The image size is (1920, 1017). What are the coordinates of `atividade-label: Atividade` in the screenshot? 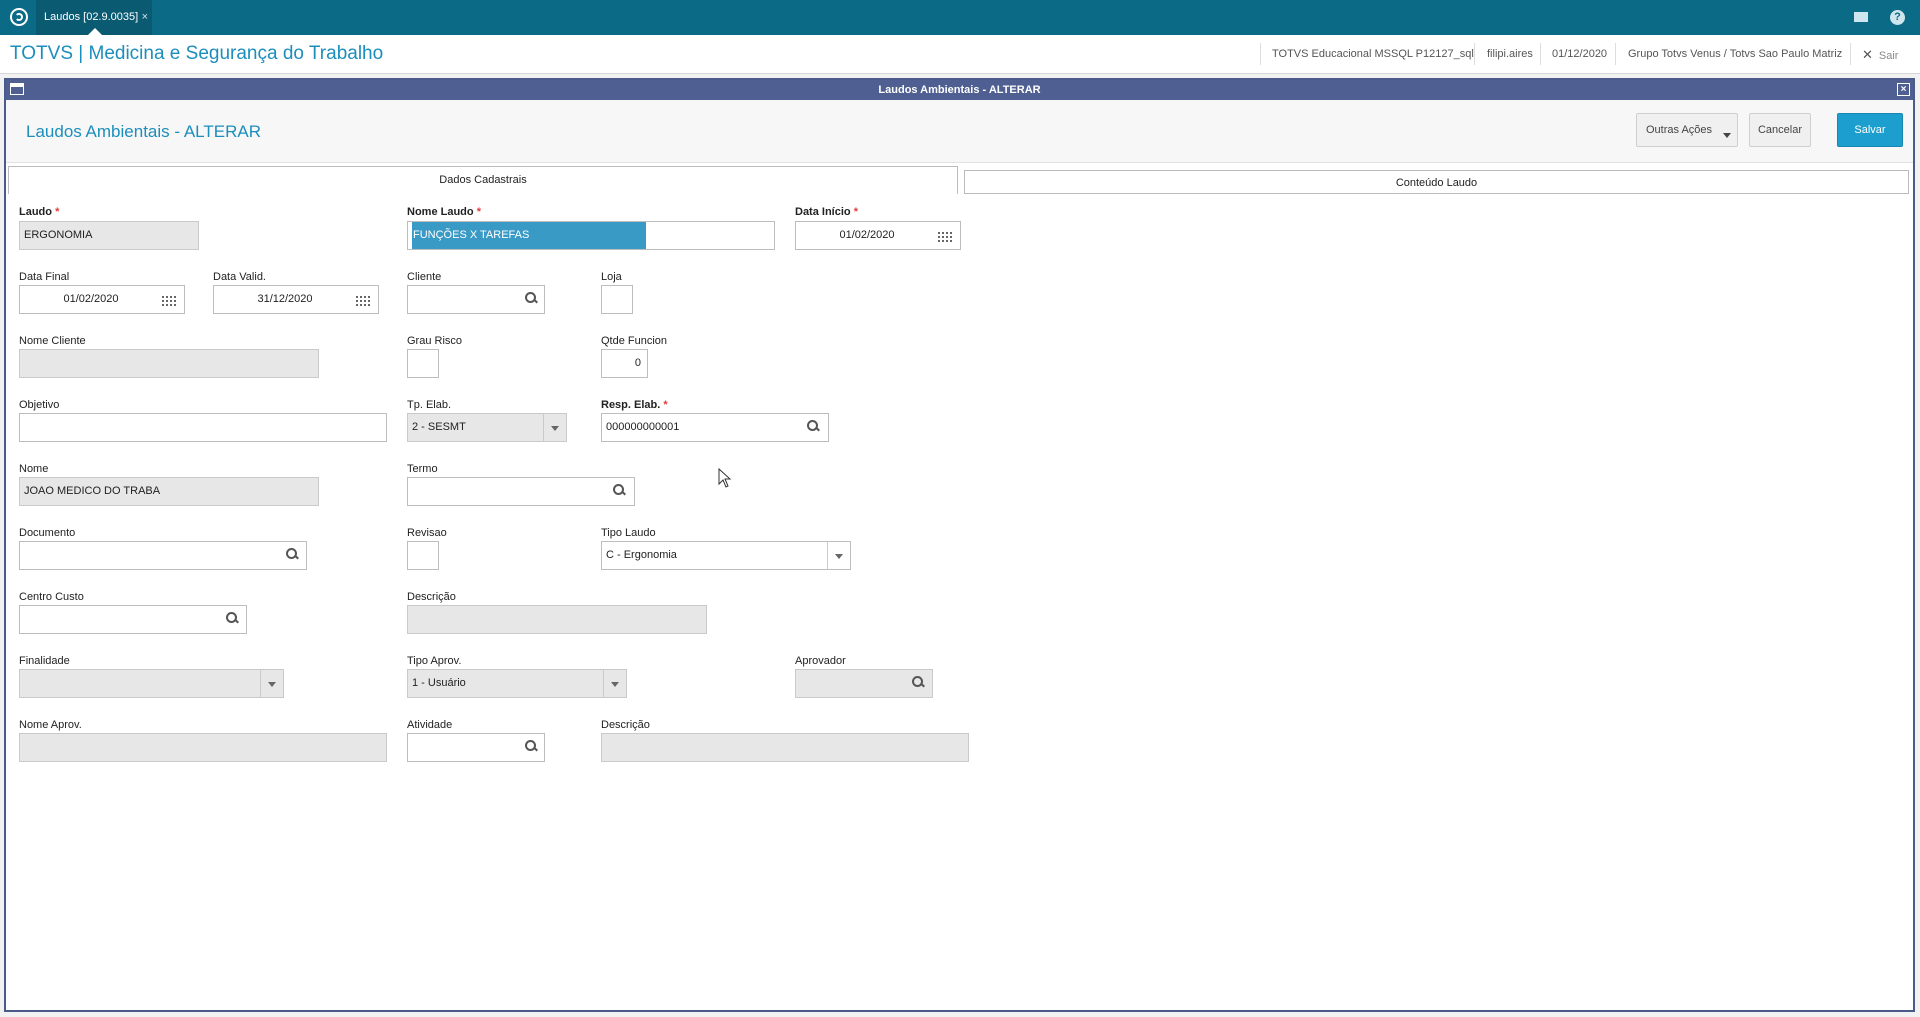 It's located at (430, 725).